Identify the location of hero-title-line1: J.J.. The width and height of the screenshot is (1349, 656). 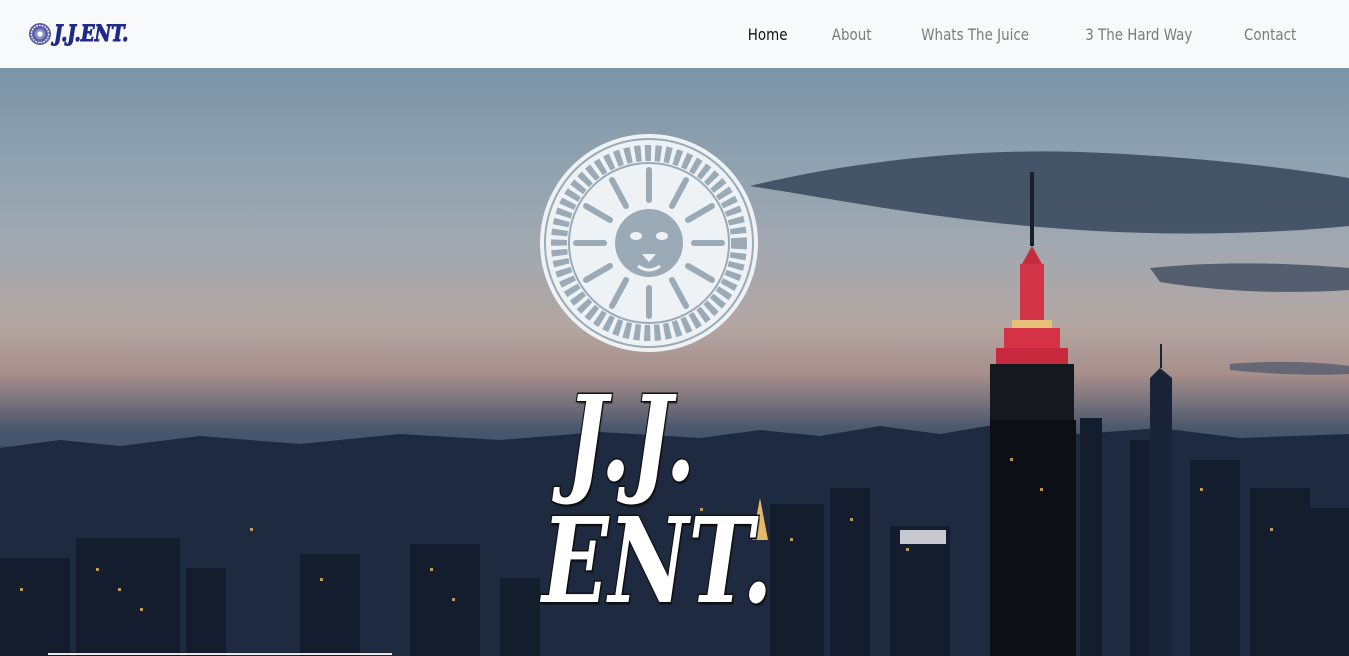
(631, 438).